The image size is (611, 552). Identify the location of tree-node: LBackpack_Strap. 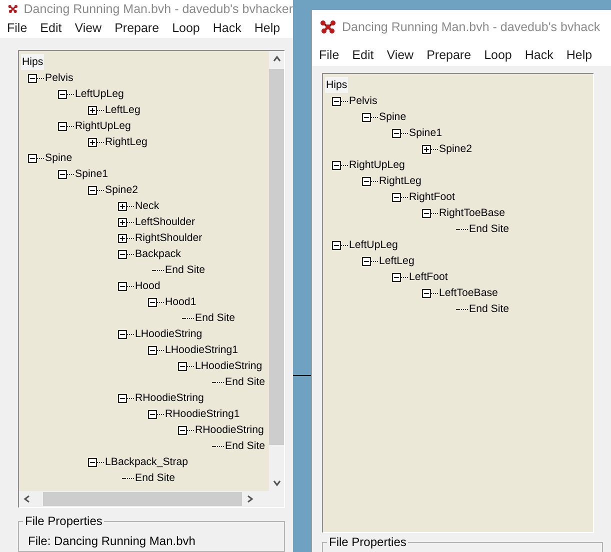
(147, 462).